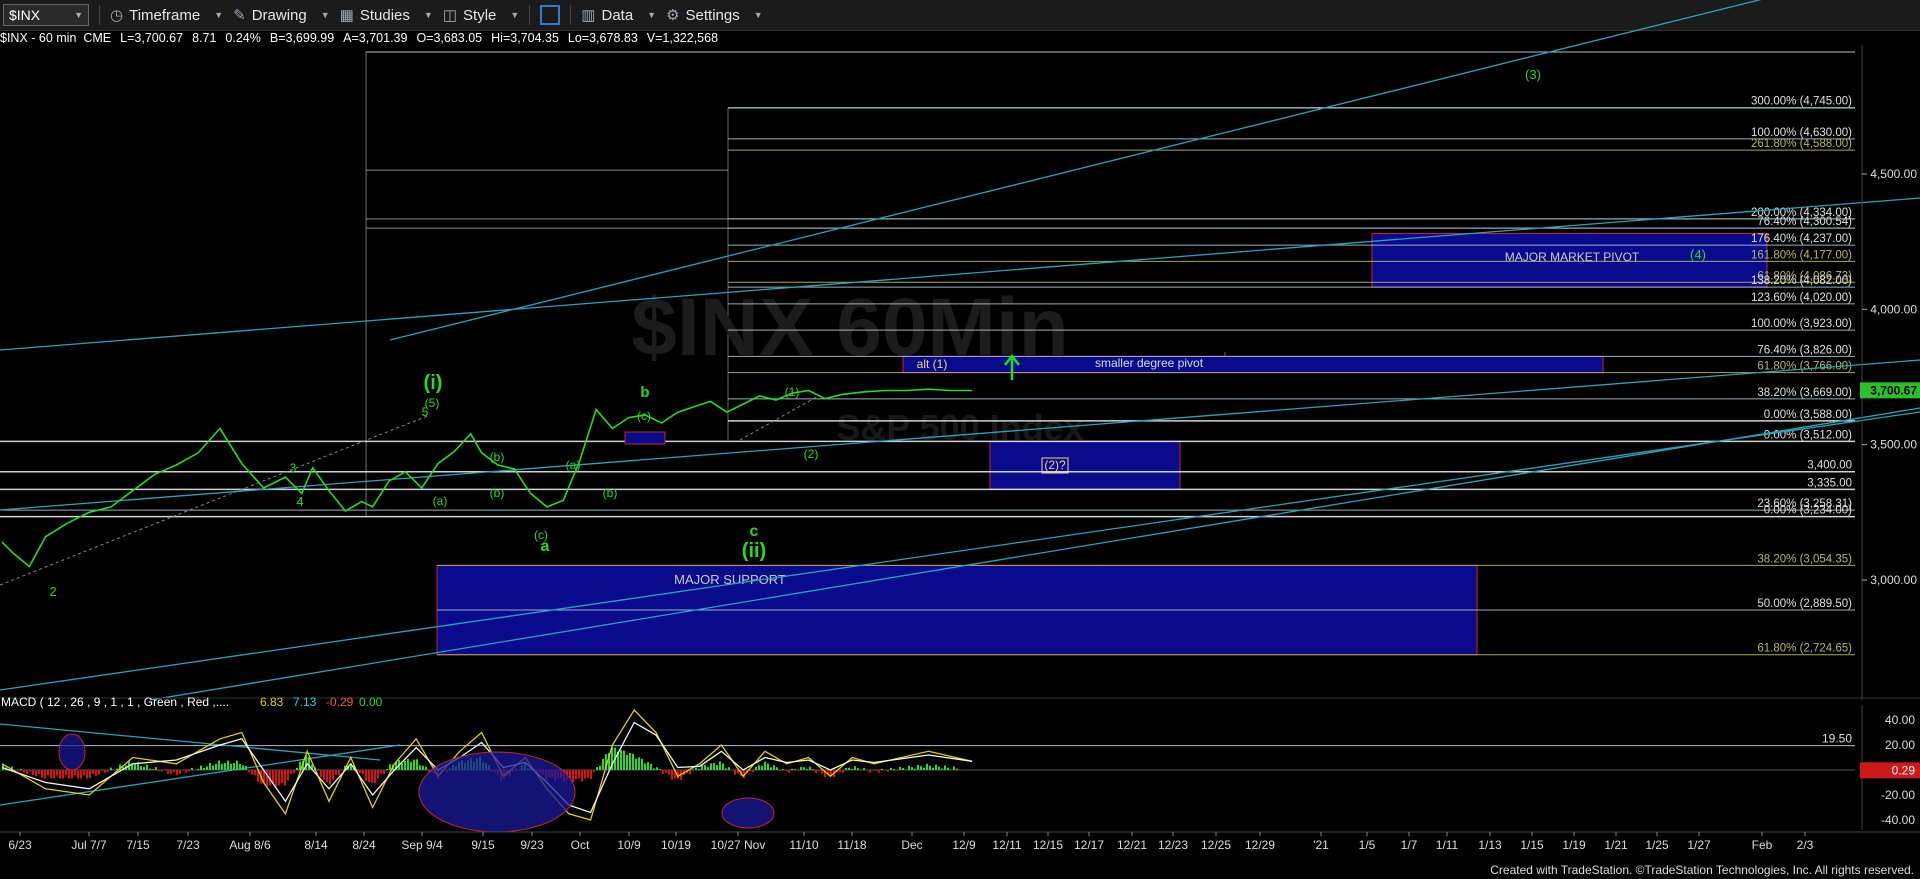  Describe the element at coordinates (1801, 324) in the screenshot. I see `fib-level-label: 100.00% (3,923.00)` at that location.